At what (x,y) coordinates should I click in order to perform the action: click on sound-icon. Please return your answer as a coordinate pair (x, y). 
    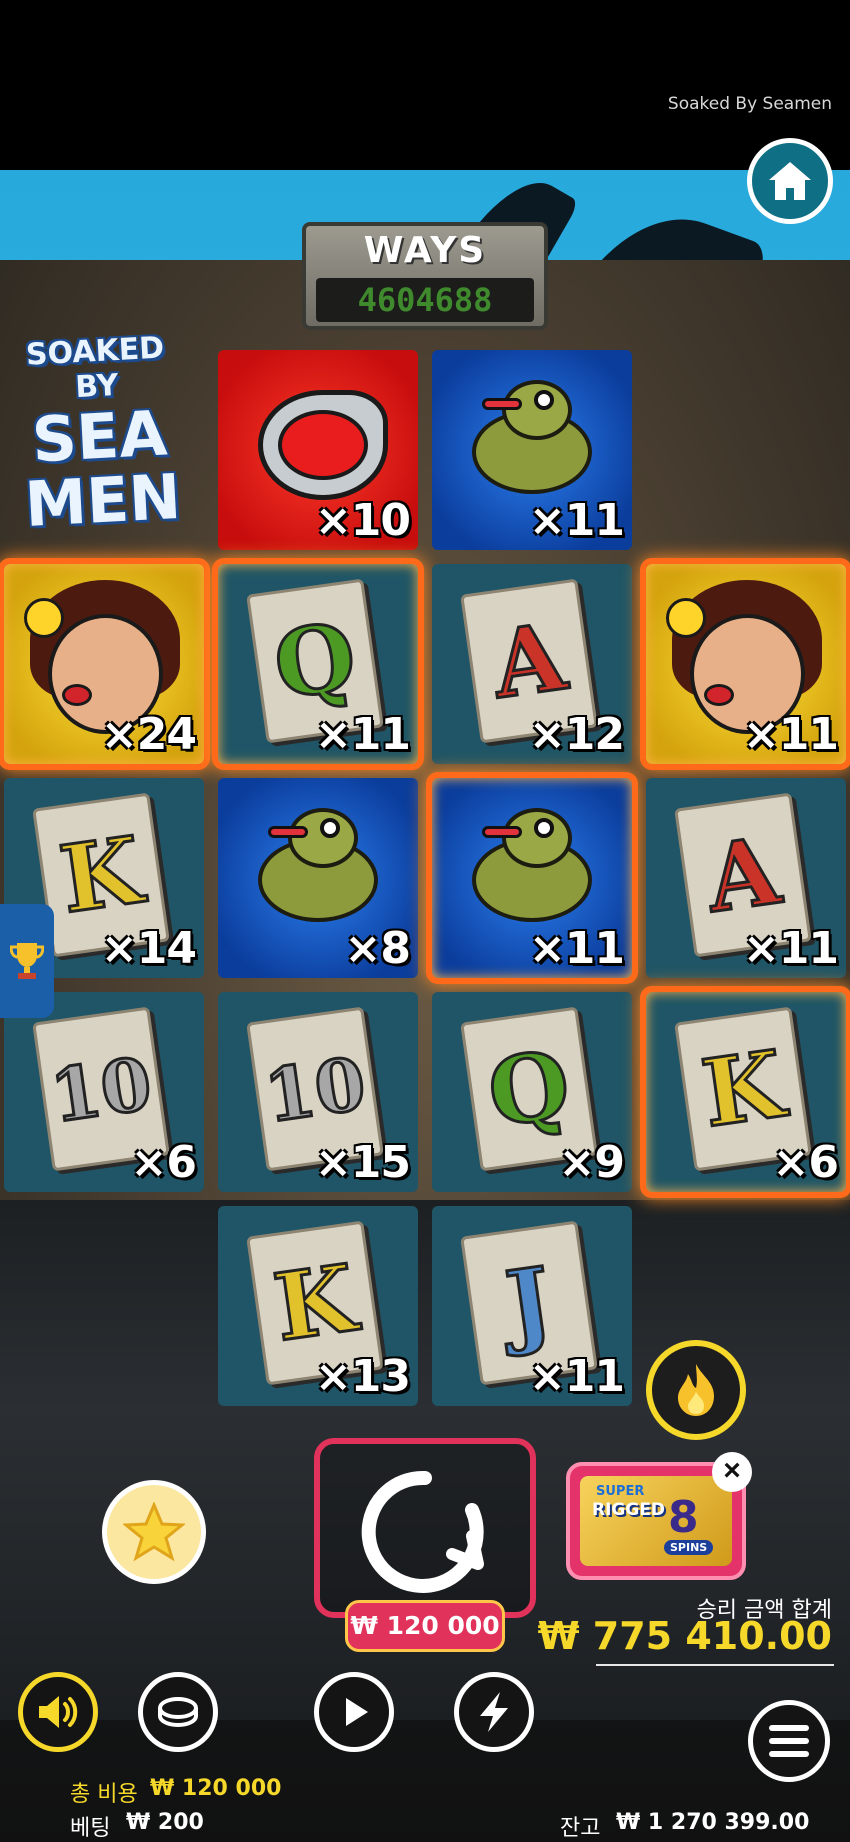
    Looking at the image, I should click on (58, 1712).